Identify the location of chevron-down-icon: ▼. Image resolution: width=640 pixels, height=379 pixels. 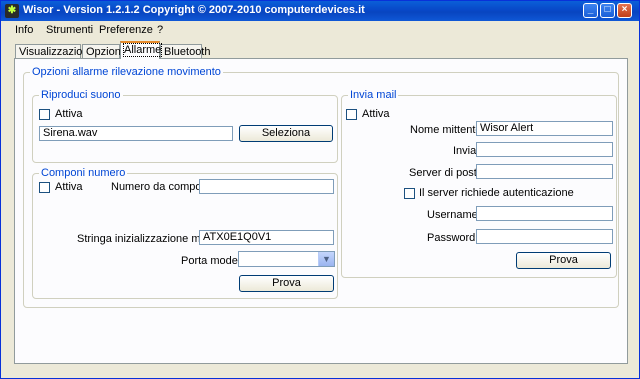
(326, 259).